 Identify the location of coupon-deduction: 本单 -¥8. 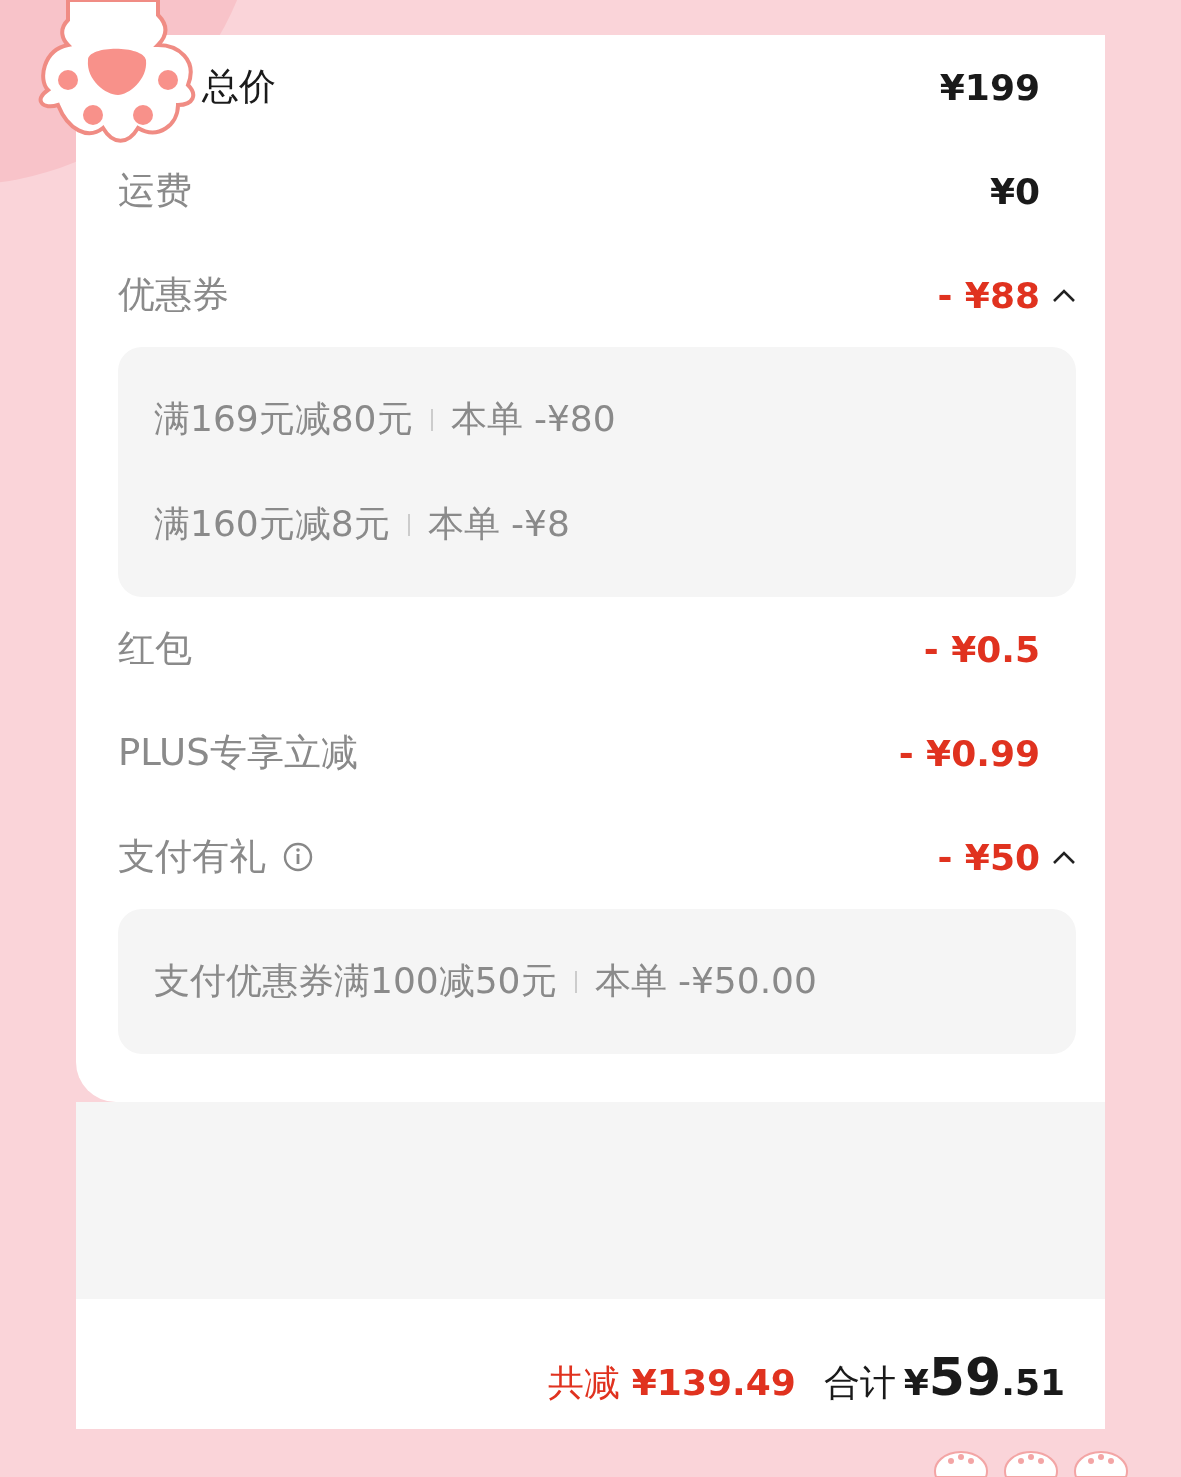
(498, 524).